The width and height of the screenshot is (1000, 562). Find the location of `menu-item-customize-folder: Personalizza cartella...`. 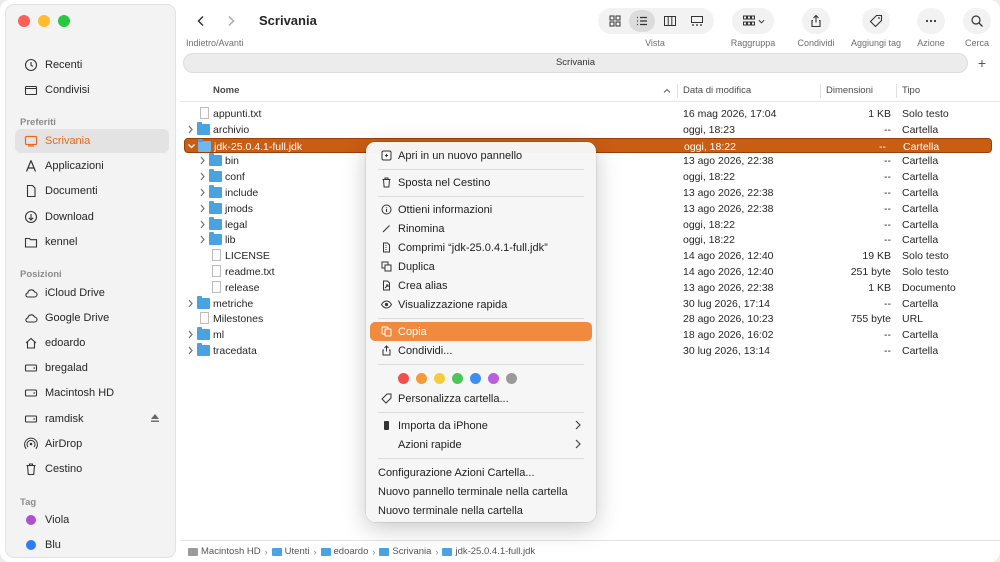

menu-item-customize-folder: Personalizza cartella... is located at coordinates (481, 398).